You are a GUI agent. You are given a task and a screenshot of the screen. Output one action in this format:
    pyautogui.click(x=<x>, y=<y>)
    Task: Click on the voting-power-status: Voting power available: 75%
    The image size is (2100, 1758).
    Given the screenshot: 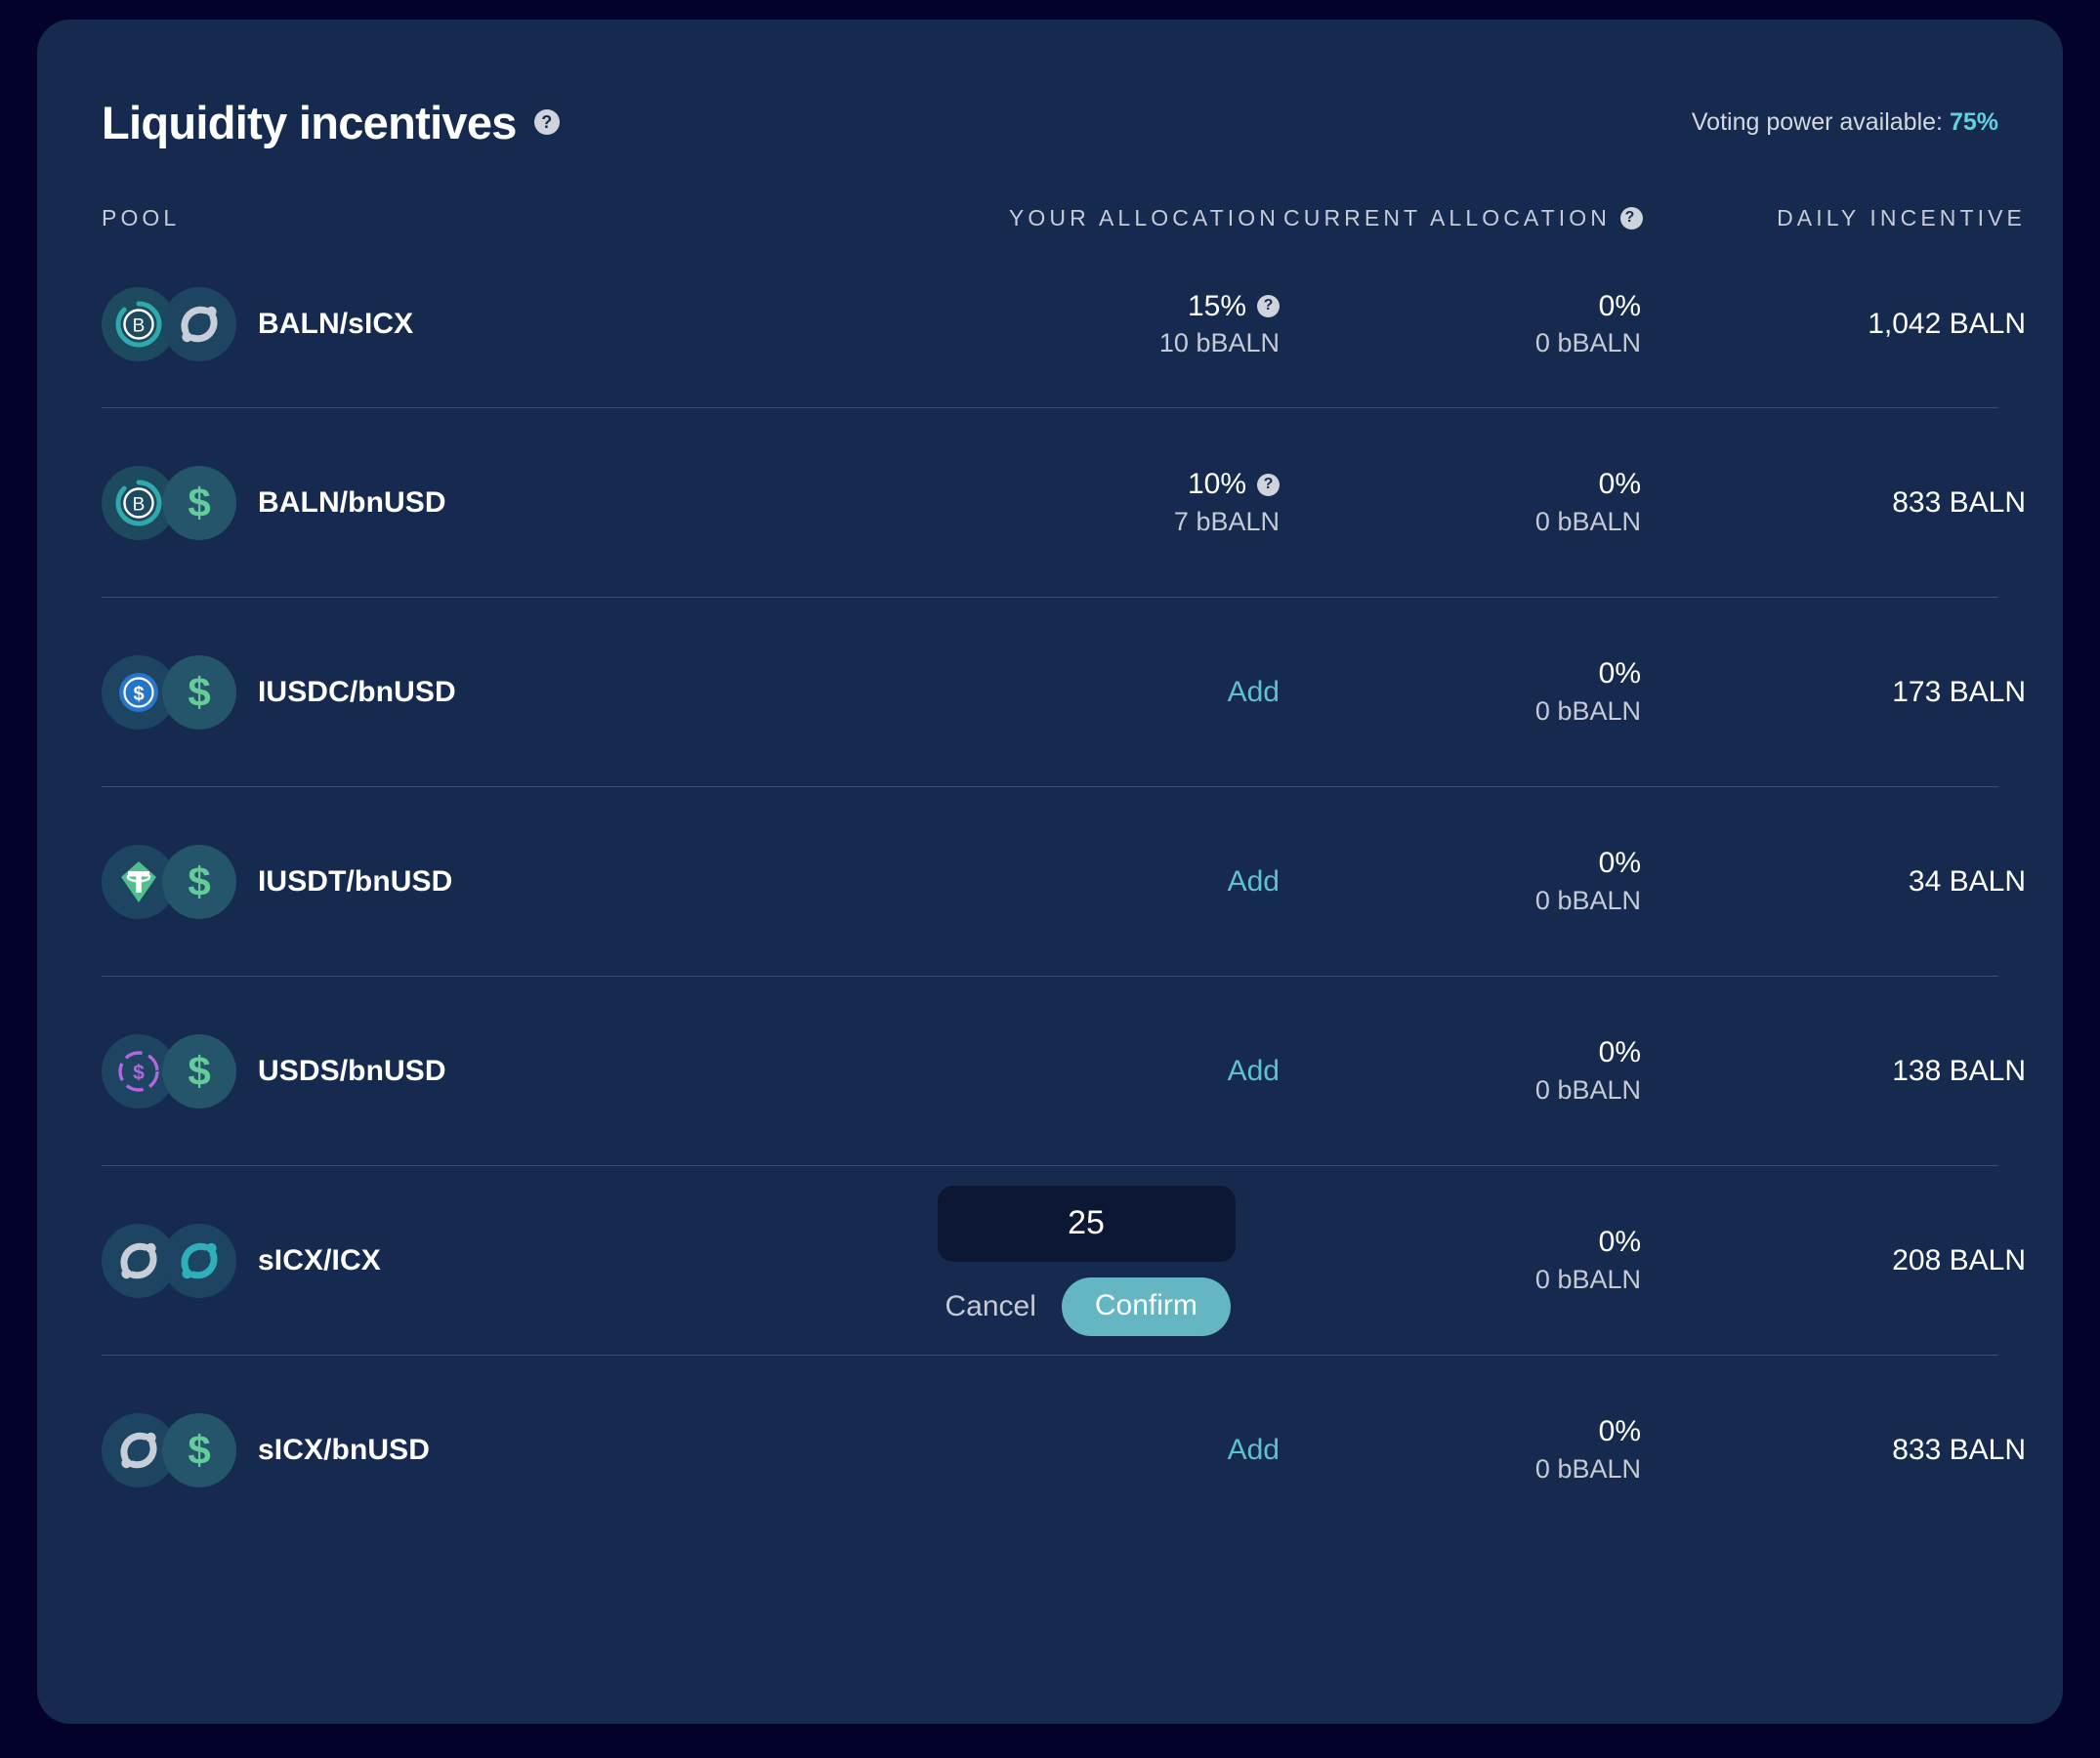 What is the action you would take?
    pyautogui.click(x=1845, y=122)
    